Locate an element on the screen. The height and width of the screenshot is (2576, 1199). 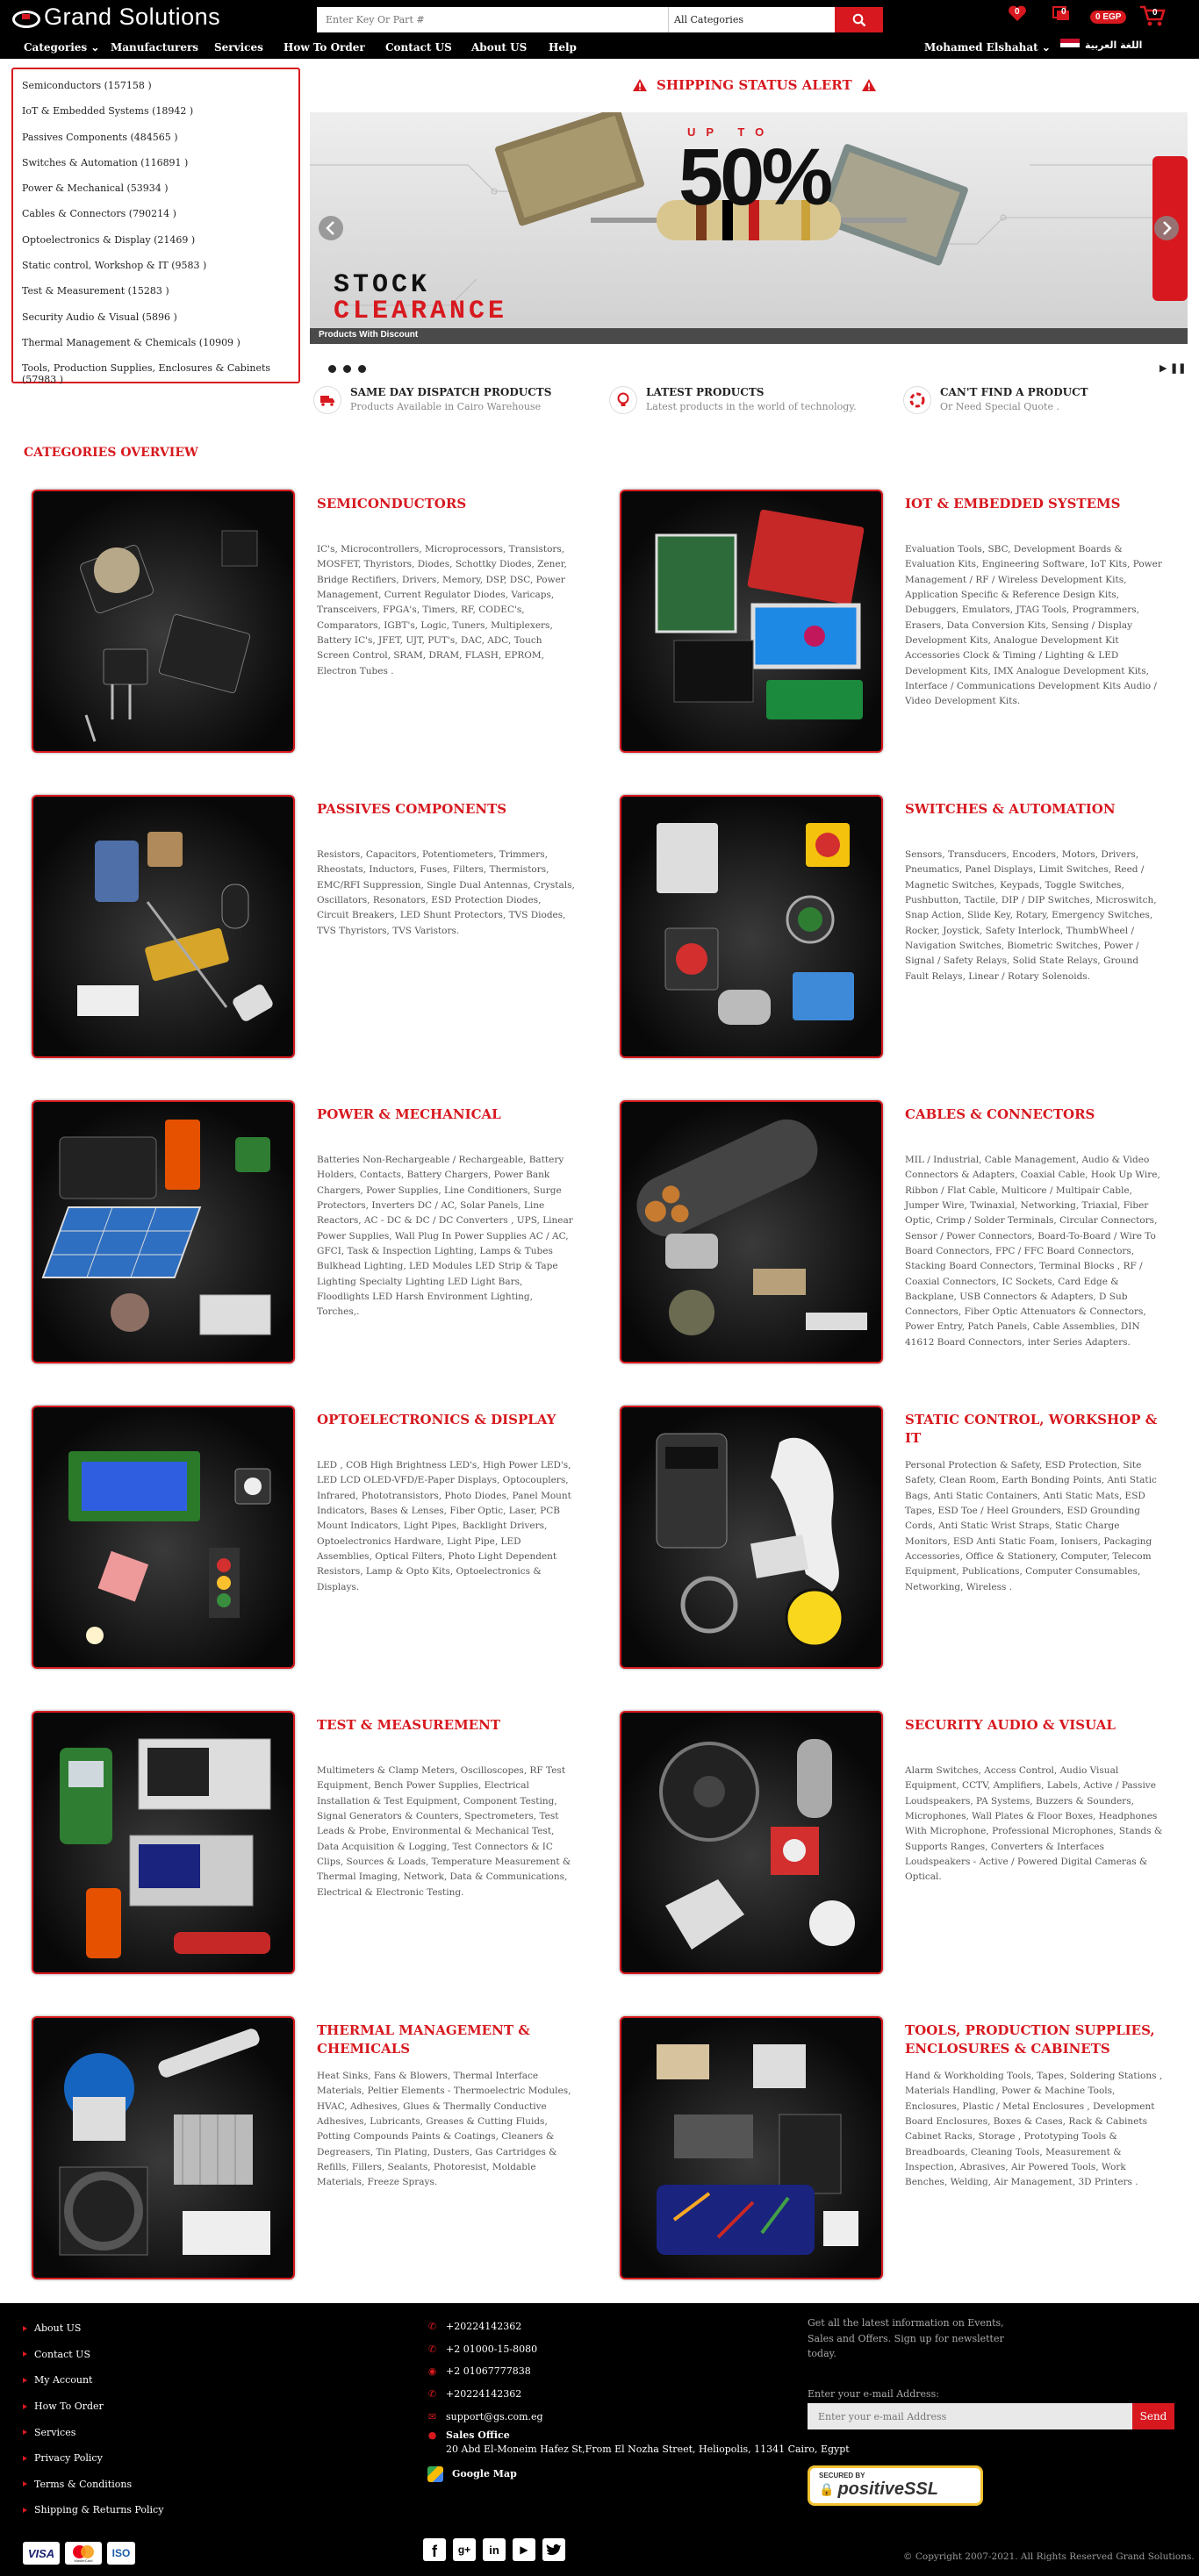
category-title: STATIC CONTROL, WORKSHOP & IT is located at coordinates (1036, 1429).